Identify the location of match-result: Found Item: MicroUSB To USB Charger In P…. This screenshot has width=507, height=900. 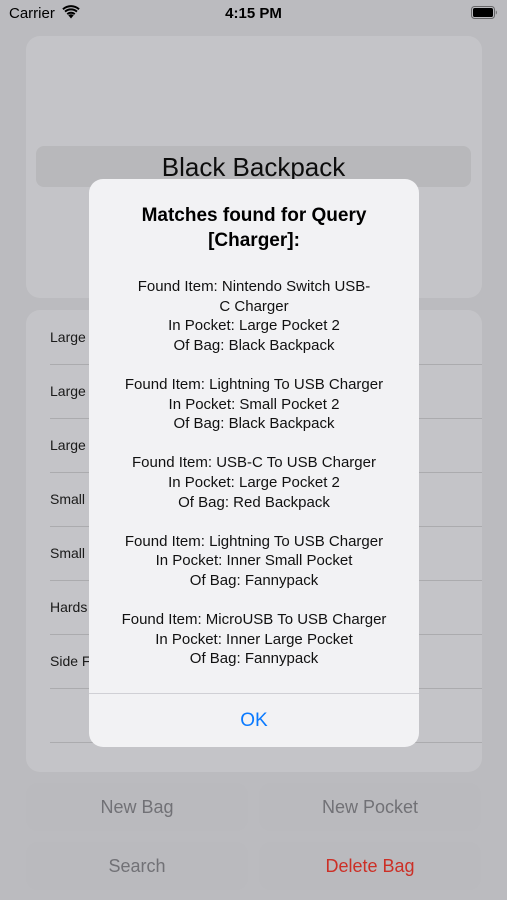
(254, 639).